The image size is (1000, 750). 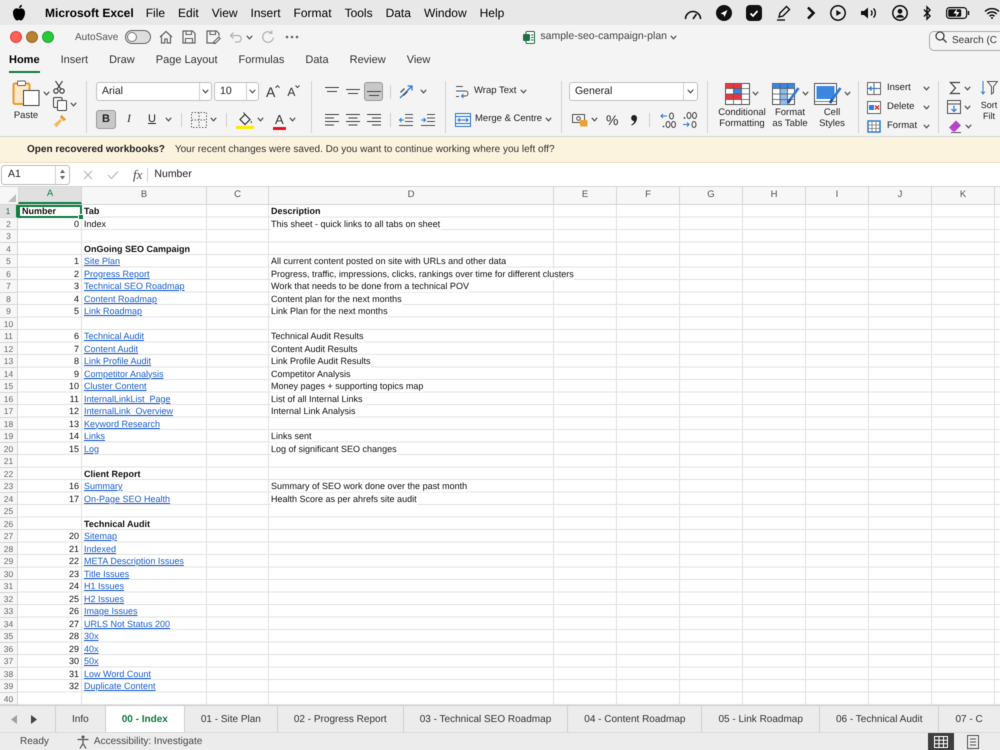 I want to click on row-header: 22, so click(x=9, y=474).